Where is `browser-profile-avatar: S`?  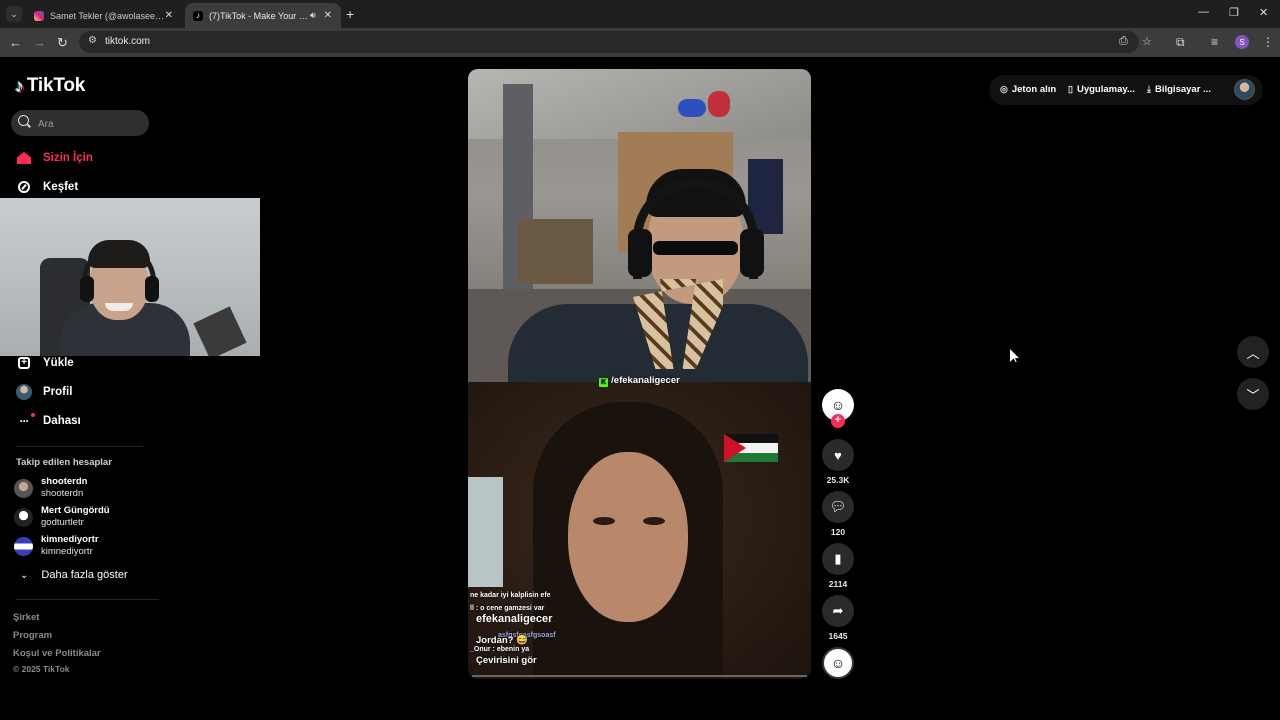
browser-profile-avatar: S is located at coordinates (1242, 42).